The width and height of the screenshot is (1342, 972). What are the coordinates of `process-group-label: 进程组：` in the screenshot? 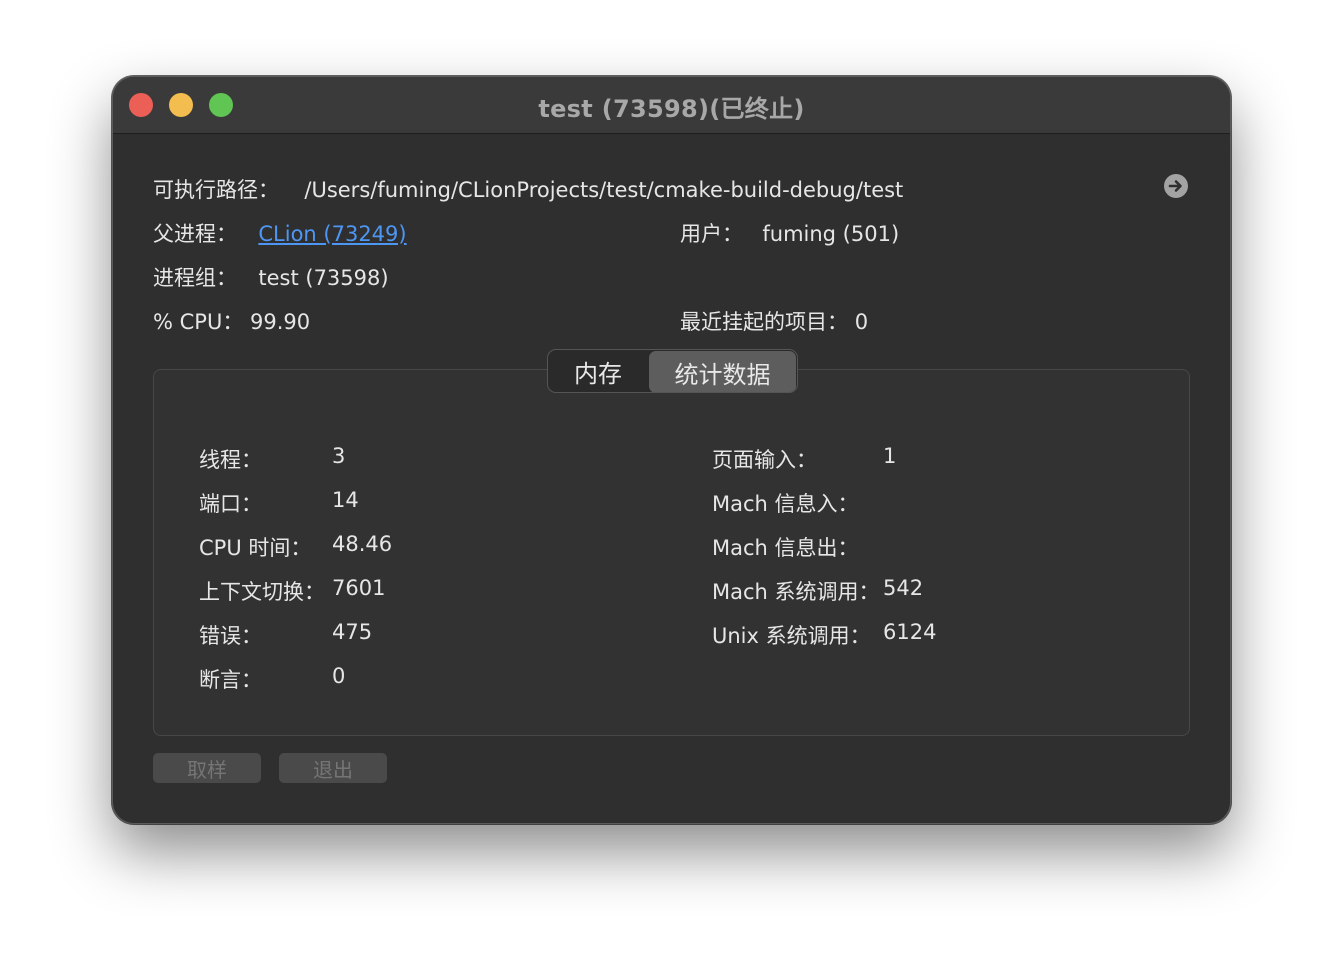 It's located at (195, 278).